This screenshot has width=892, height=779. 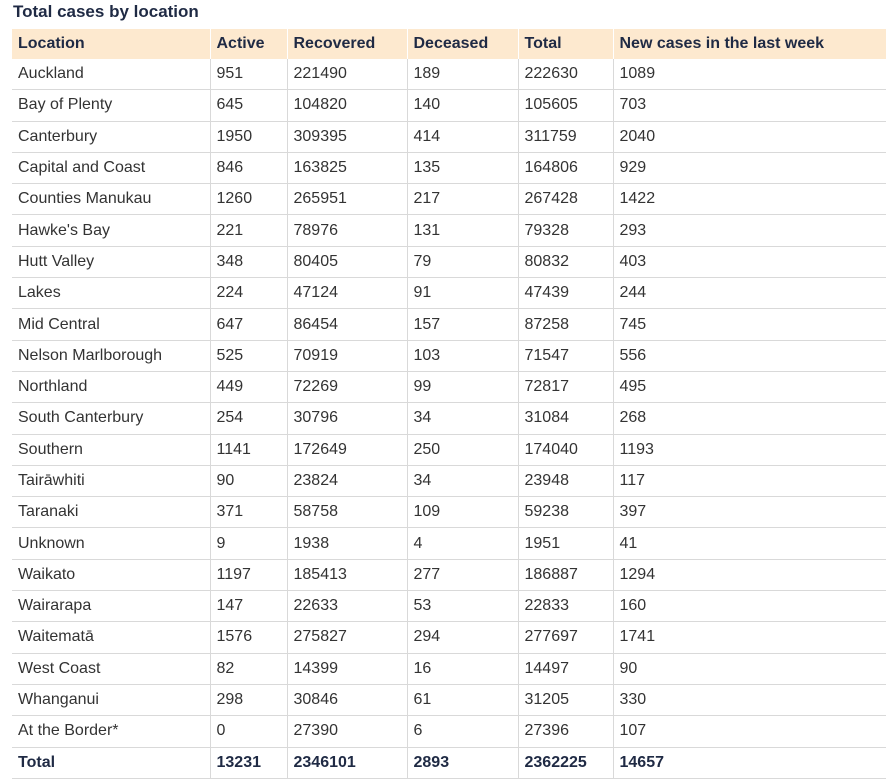 What do you see at coordinates (749, 168) in the screenshot?
I see `new-cases-cell: 929` at bounding box center [749, 168].